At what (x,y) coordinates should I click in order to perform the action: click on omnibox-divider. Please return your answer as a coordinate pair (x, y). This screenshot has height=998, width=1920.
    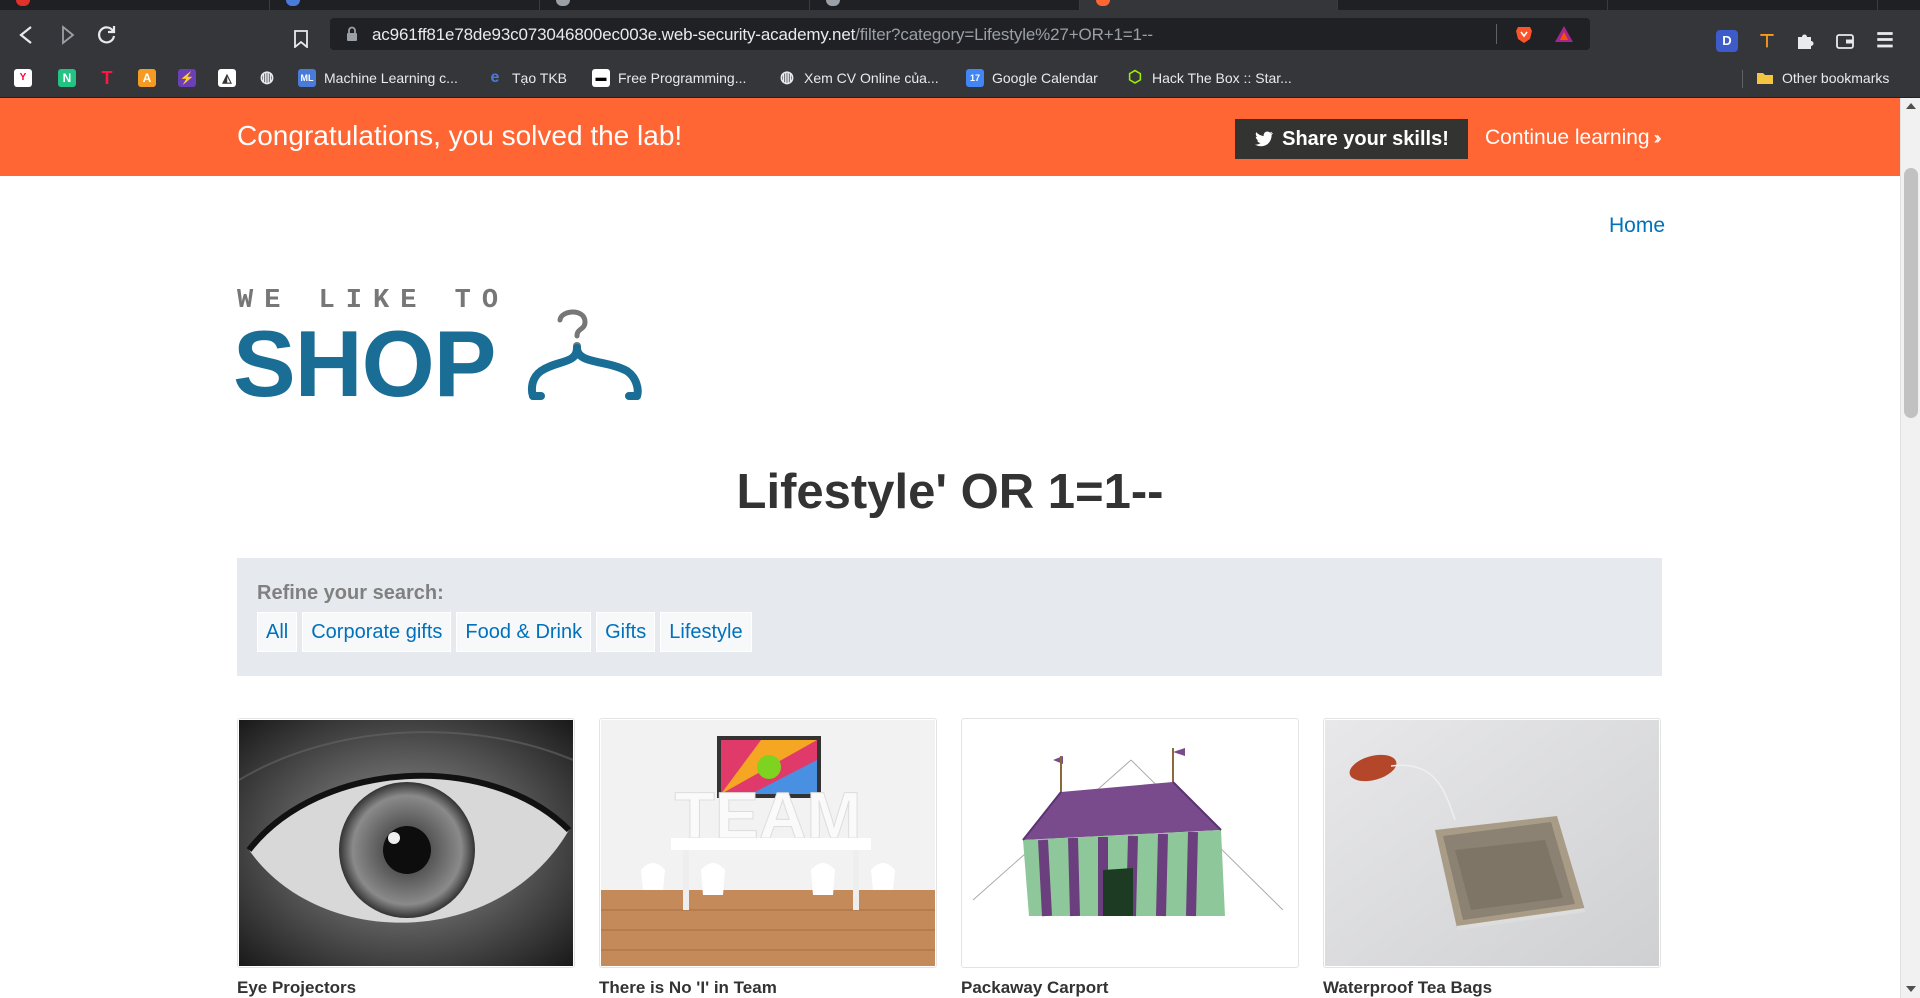
    Looking at the image, I should click on (1496, 34).